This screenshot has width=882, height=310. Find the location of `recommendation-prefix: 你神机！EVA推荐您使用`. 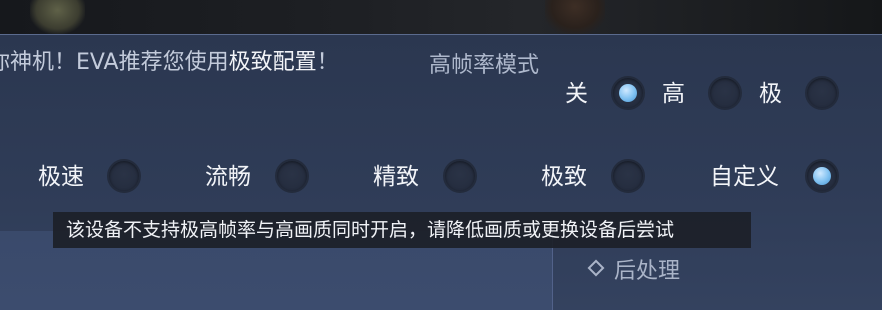

recommendation-prefix: 你神机！EVA推荐您使用 is located at coordinates (114, 62).